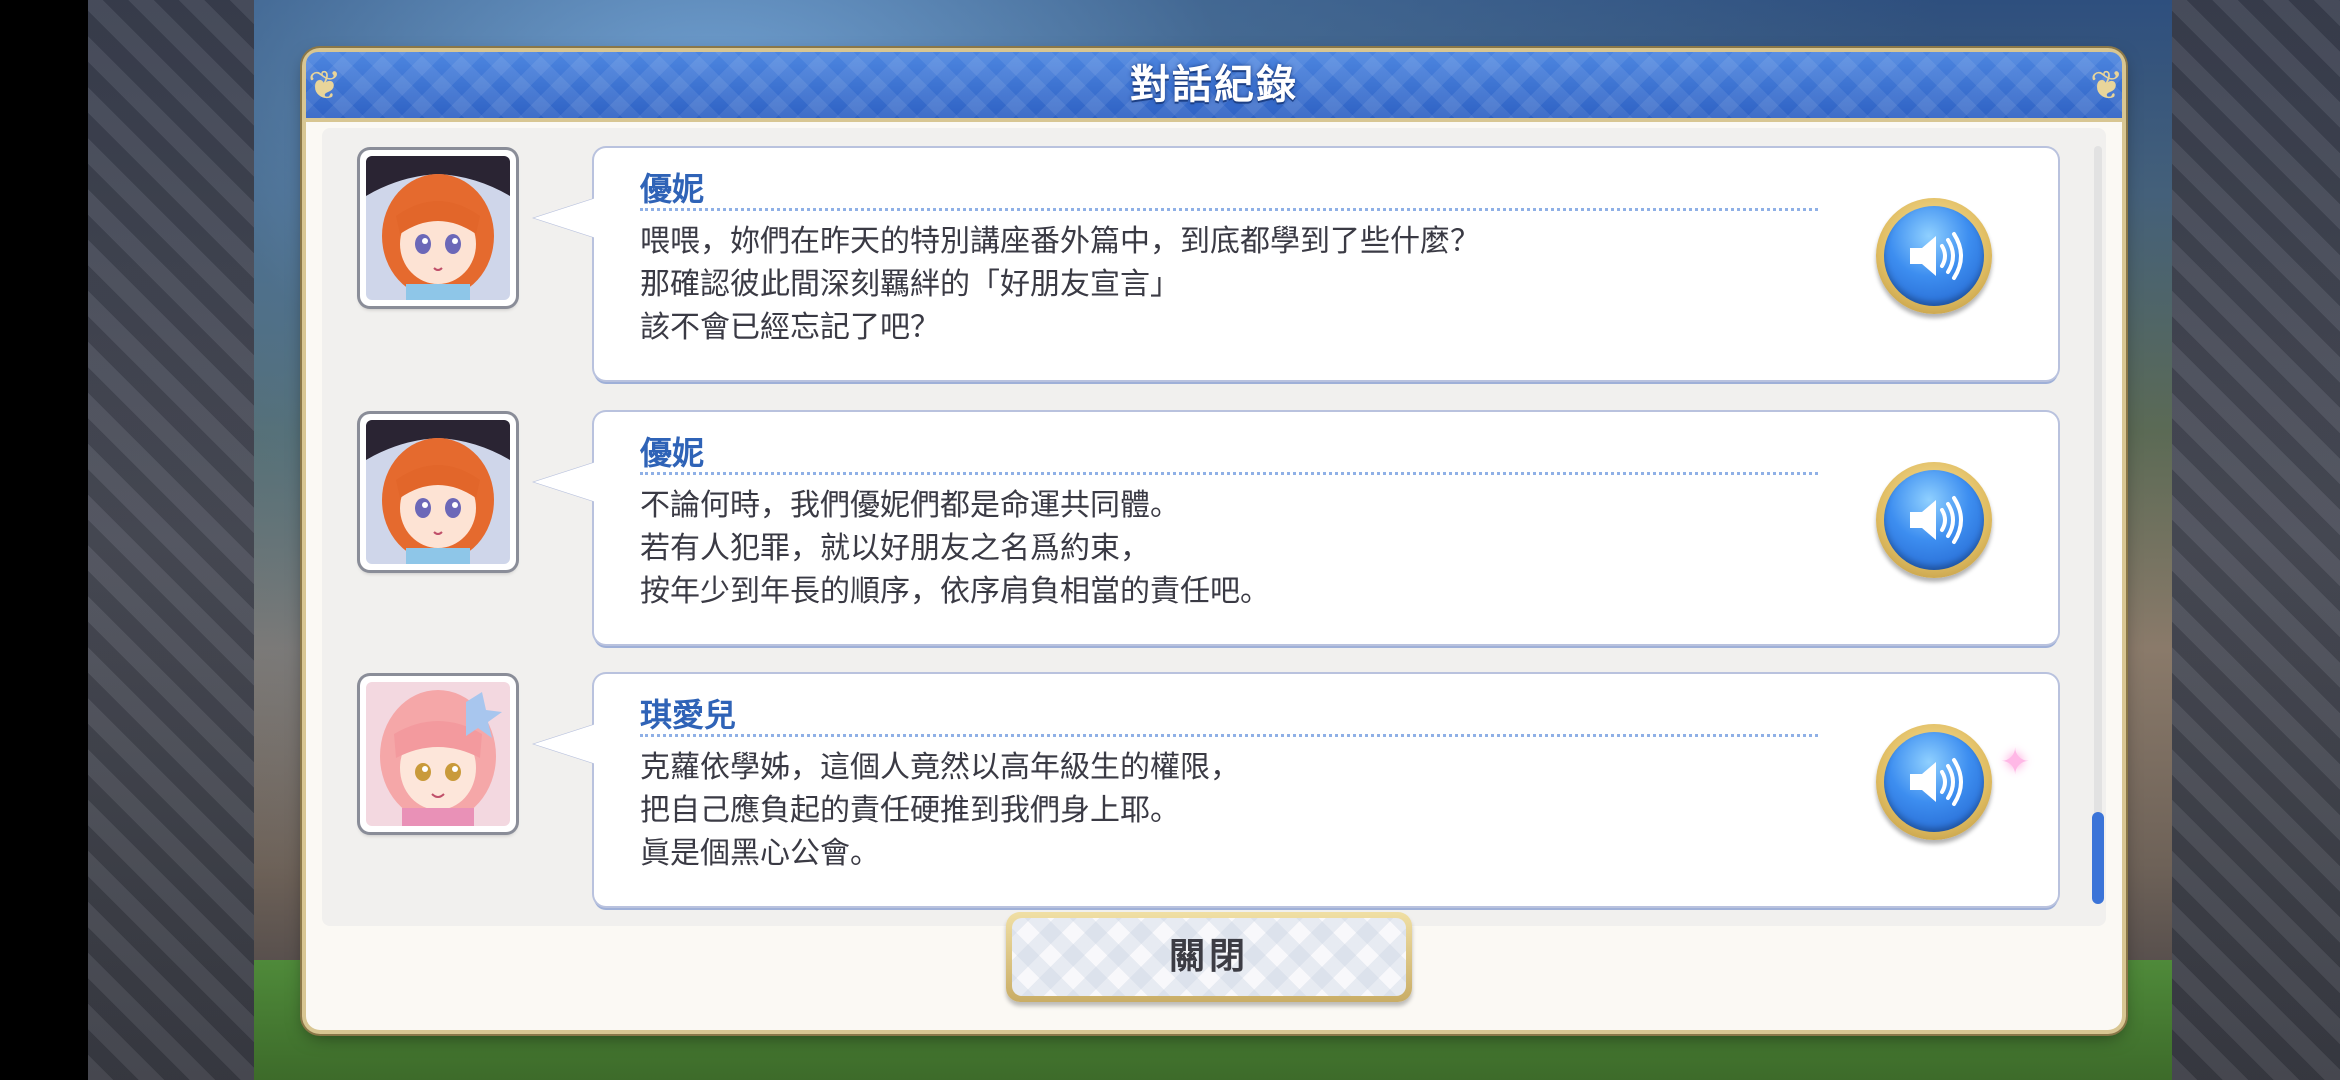 This screenshot has height=1080, width=2340. Describe the element at coordinates (688, 715) in the screenshot. I see `speaker-name: 琪愛兒` at that location.